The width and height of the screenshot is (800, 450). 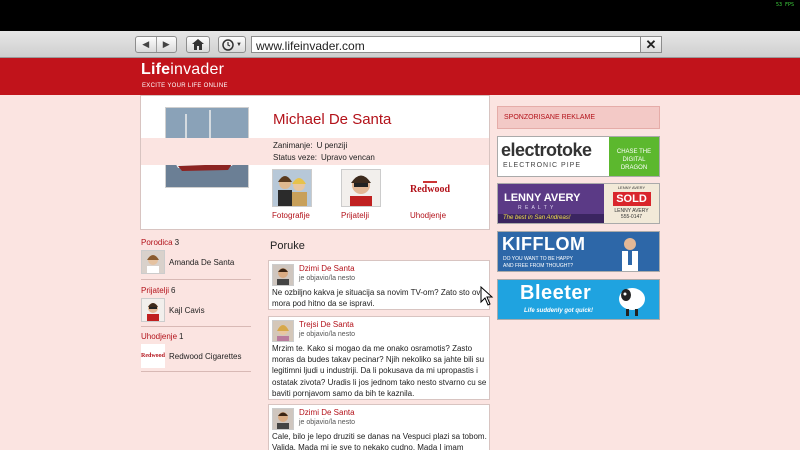 I want to click on home-button, so click(x=198, y=44).